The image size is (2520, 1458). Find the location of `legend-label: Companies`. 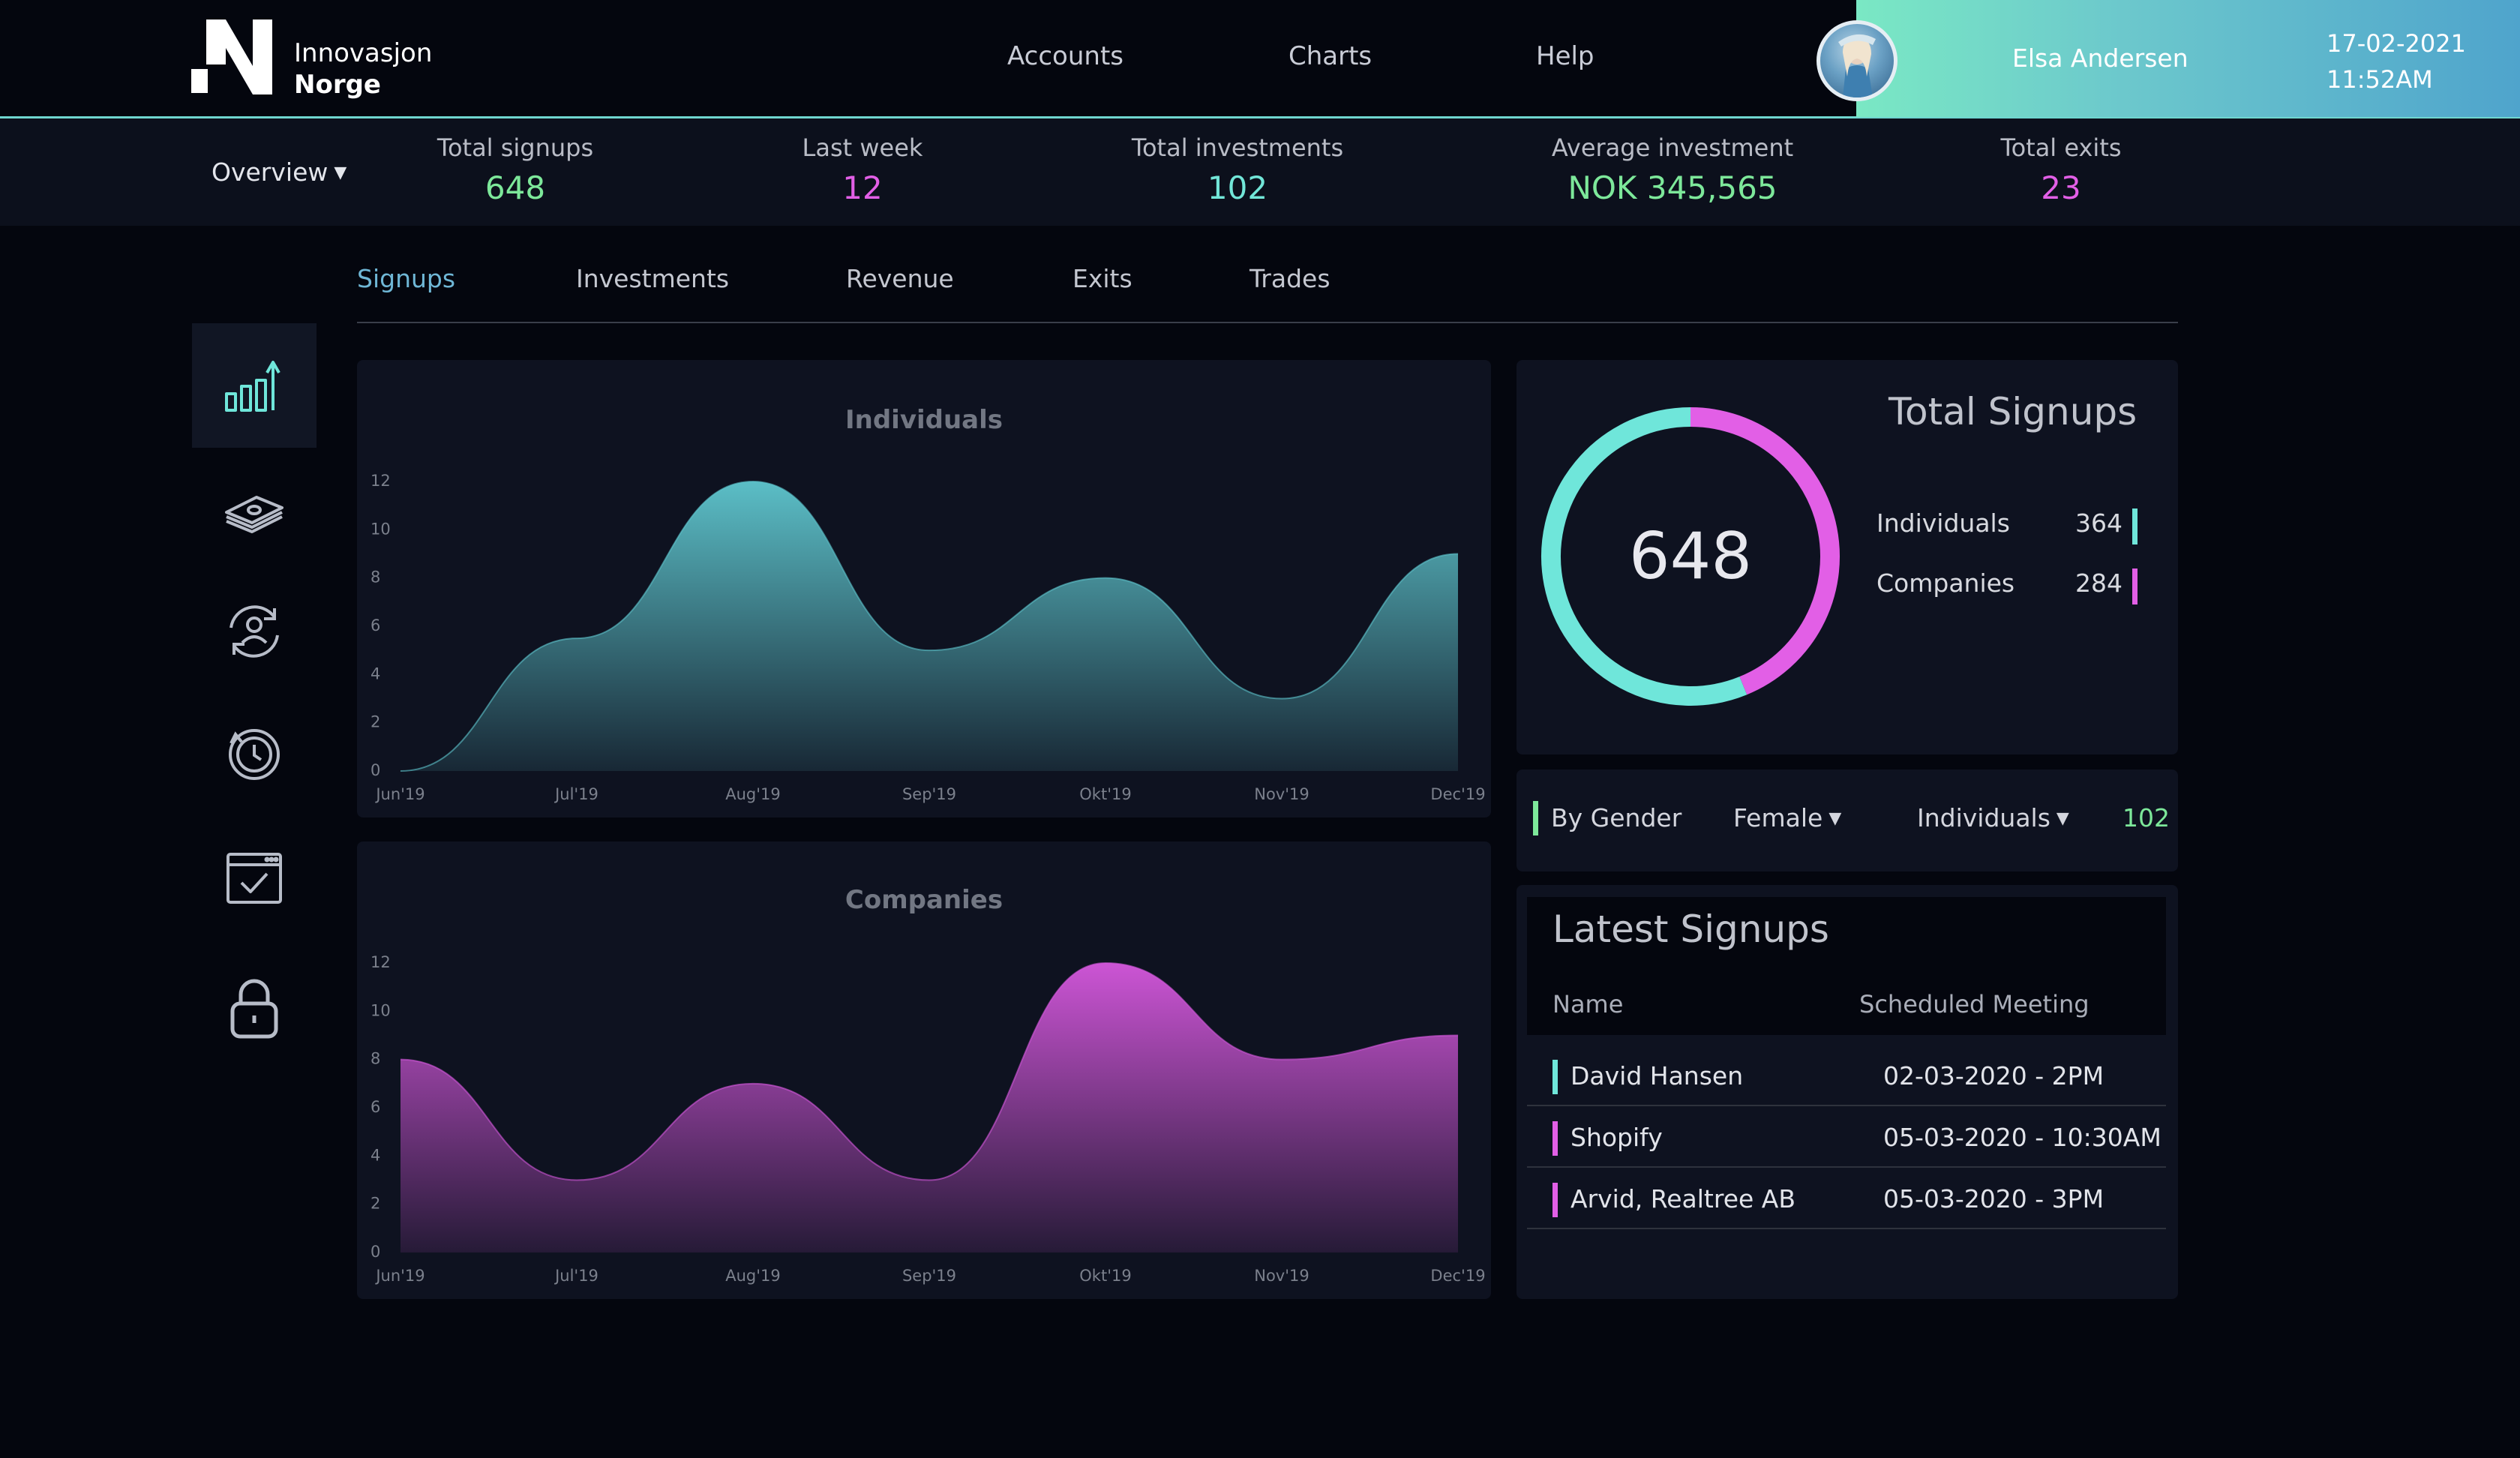

legend-label: Companies is located at coordinates (1945, 583).